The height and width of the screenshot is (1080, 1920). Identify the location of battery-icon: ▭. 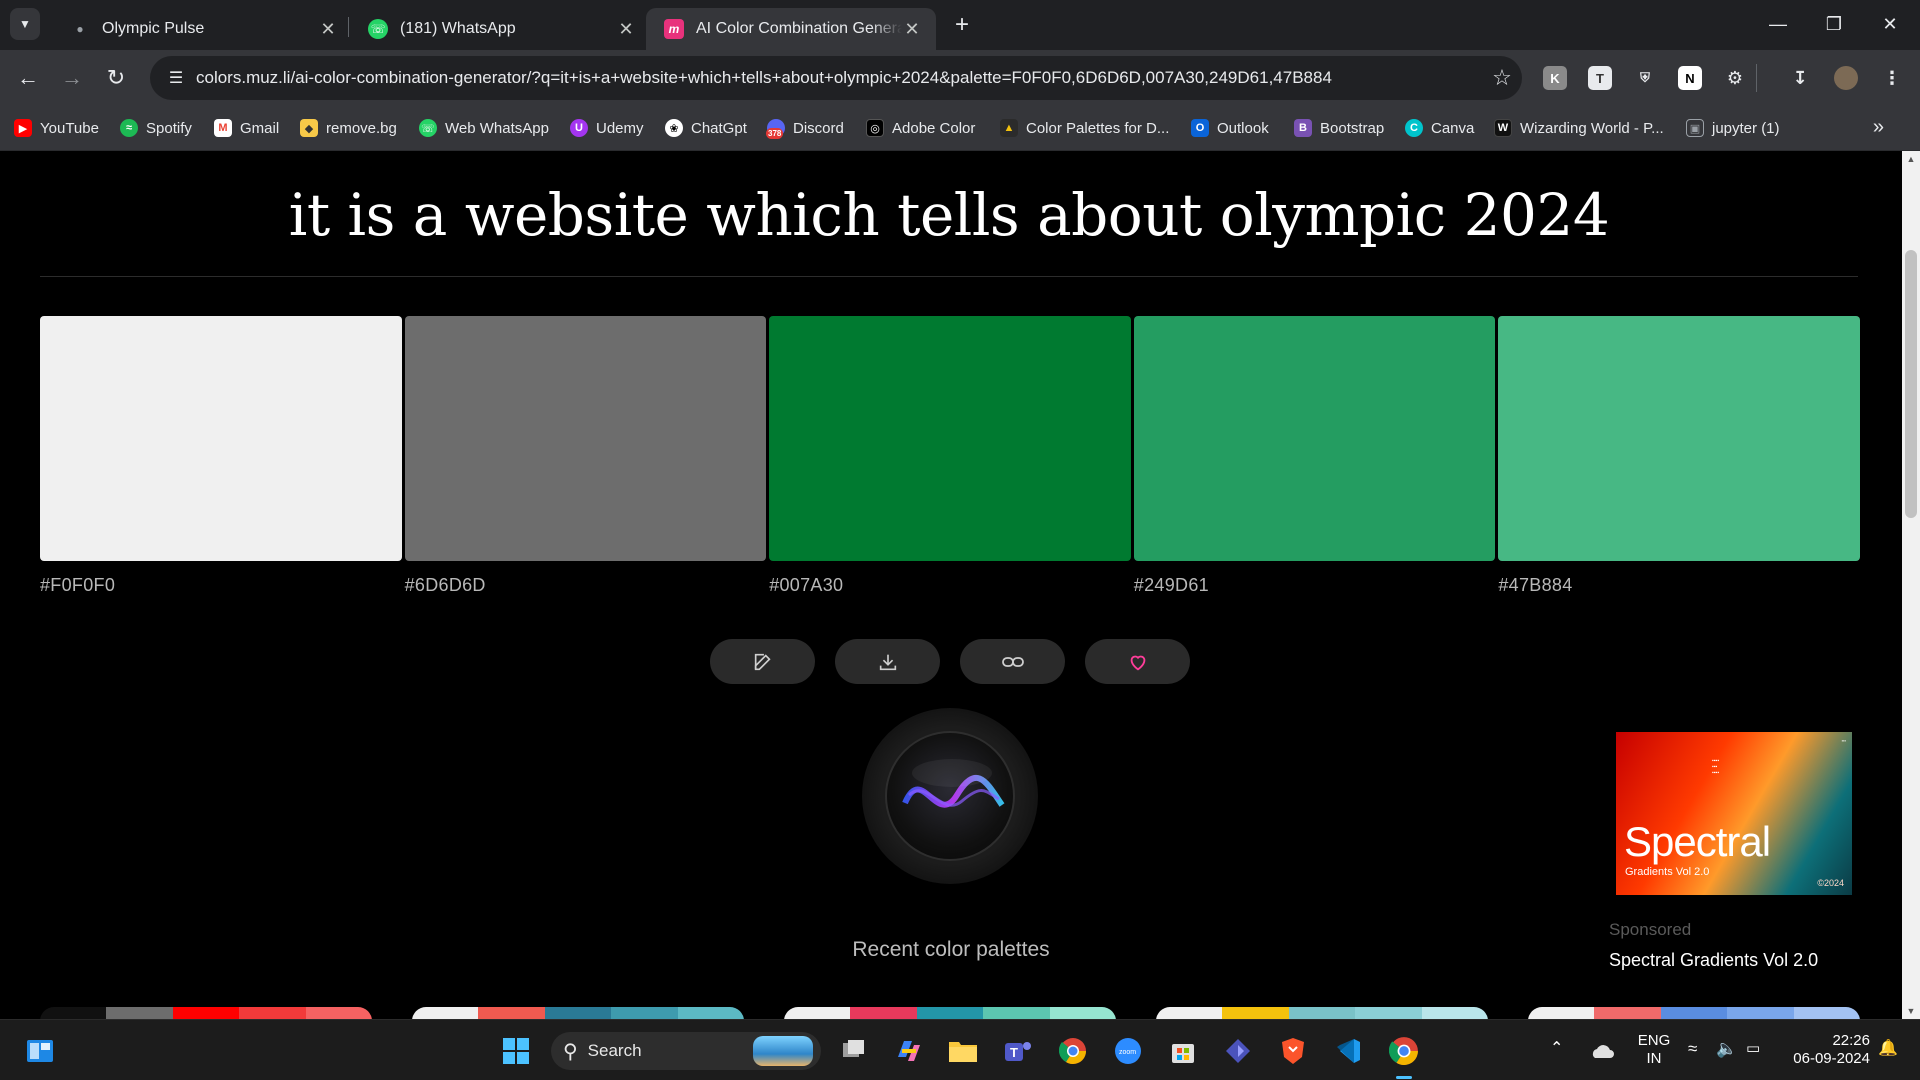
(1753, 1049).